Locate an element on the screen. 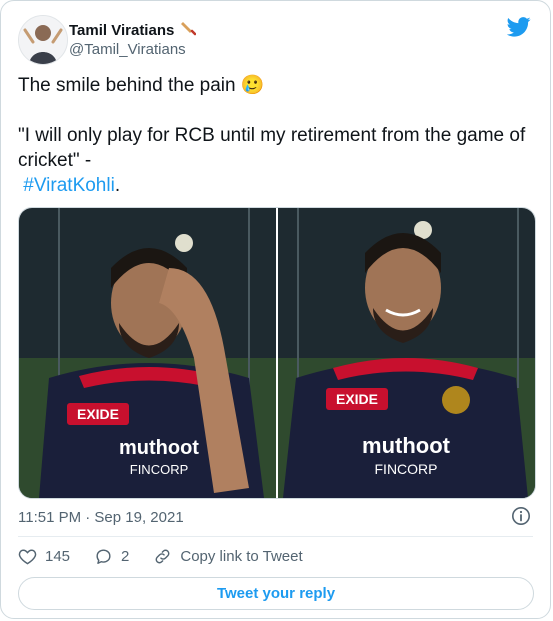 Image resolution: width=553 pixels, height=621 pixels. twitter-bird-icon is located at coordinates (518, 27).